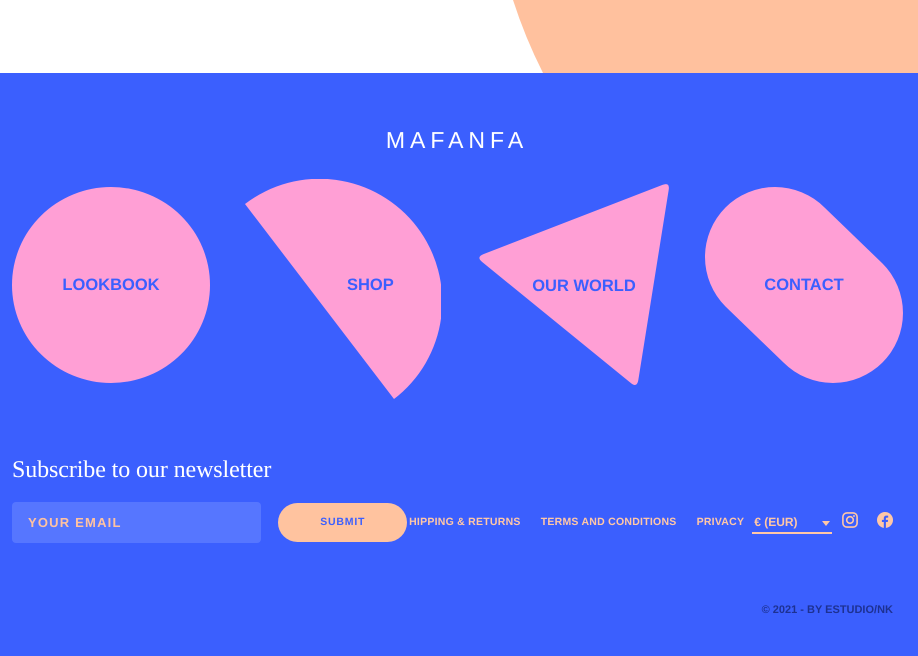 This screenshot has height=656, width=918. What do you see at coordinates (608, 522) in the screenshot?
I see `footer-link: TERMS AND CONDITIONS` at bounding box center [608, 522].